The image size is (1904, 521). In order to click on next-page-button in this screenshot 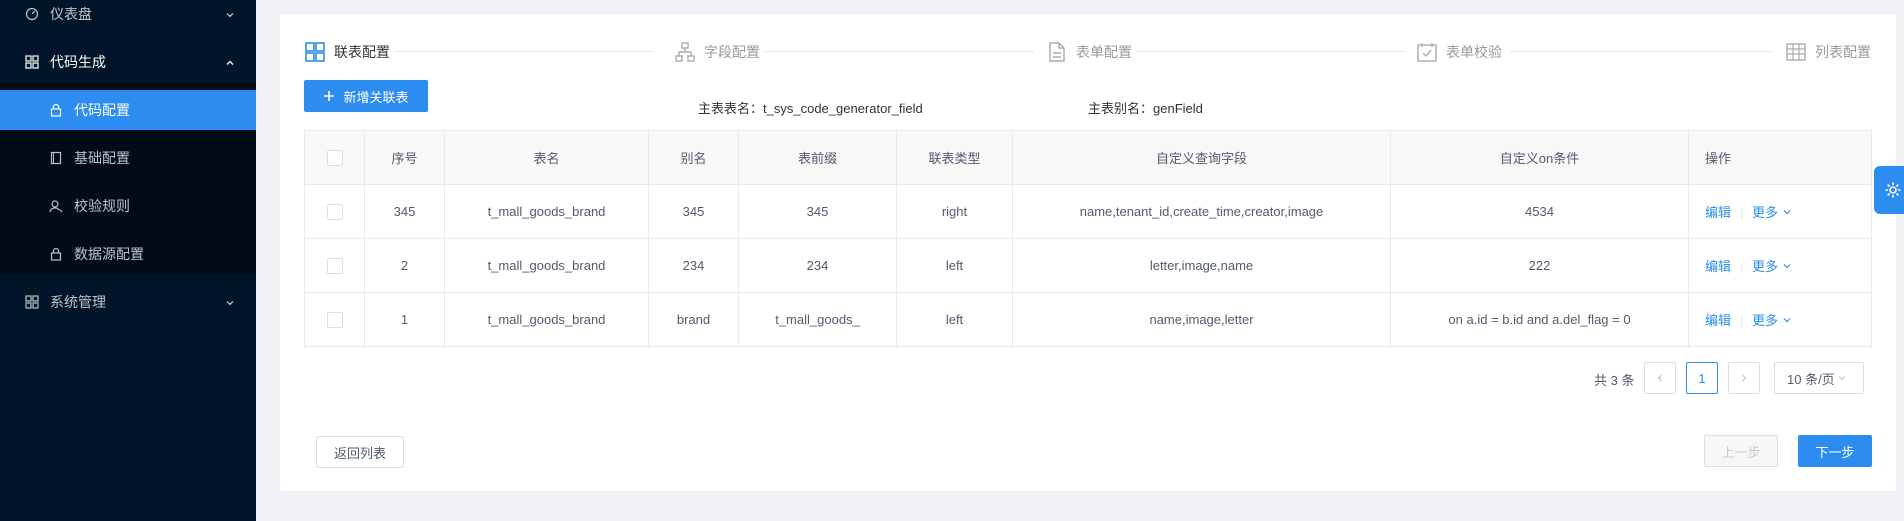, I will do `click(1744, 378)`.